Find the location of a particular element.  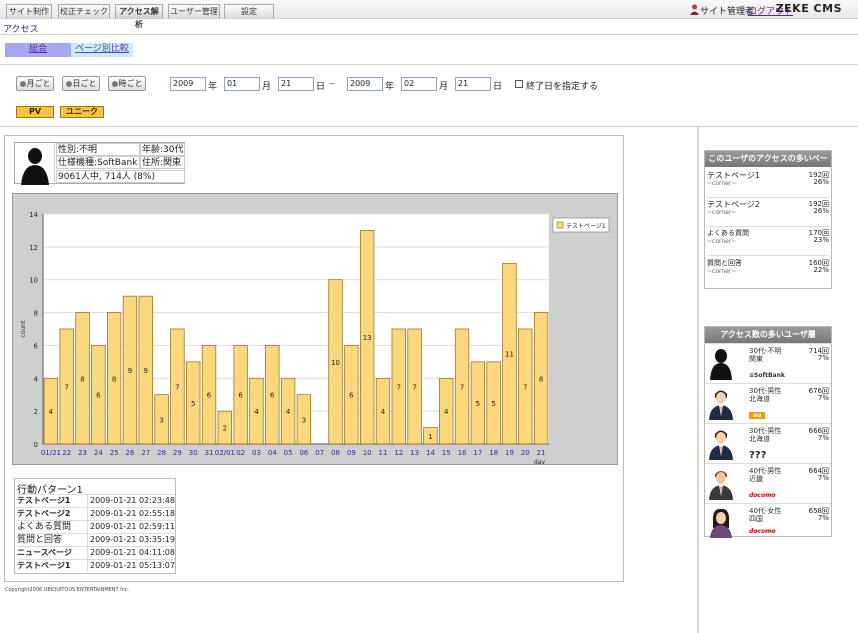

enddate-checkbox is located at coordinates (519, 84).